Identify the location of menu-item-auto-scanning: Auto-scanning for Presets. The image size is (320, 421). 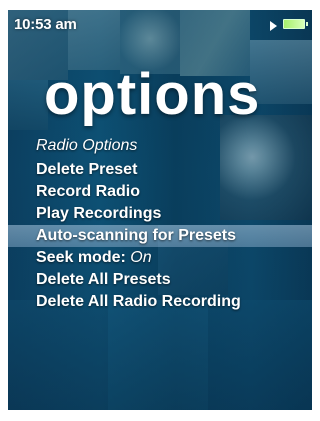
(160, 236).